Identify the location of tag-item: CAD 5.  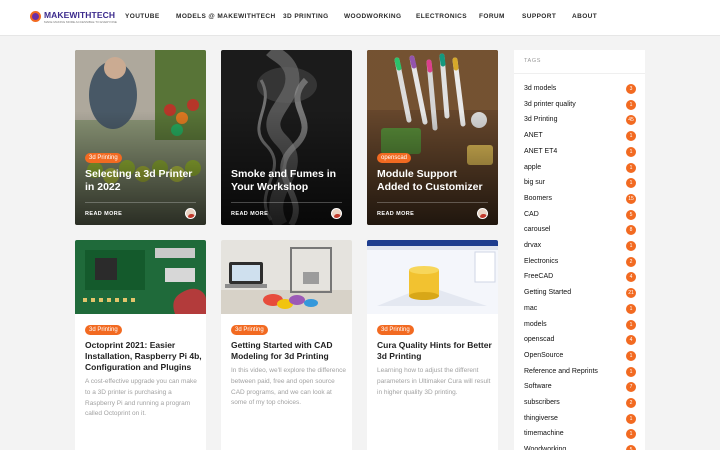
(580, 215).